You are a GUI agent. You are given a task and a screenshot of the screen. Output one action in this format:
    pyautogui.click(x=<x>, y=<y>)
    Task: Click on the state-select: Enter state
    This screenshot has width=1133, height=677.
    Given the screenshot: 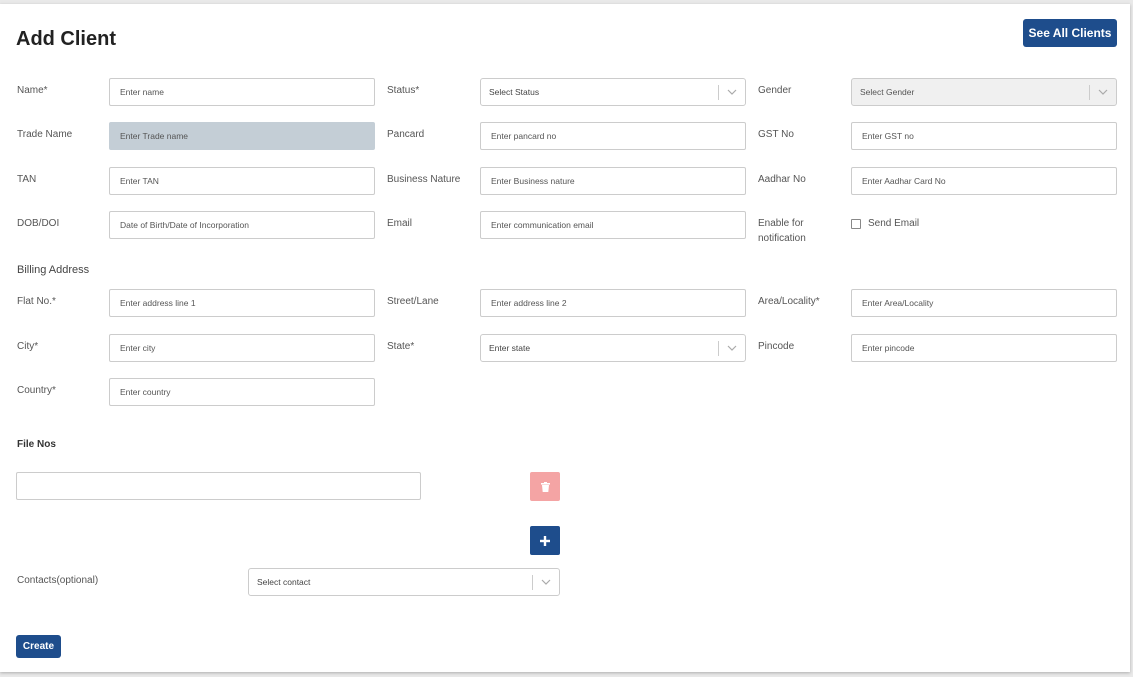 What is the action you would take?
    pyautogui.click(x=613, y=348)
    